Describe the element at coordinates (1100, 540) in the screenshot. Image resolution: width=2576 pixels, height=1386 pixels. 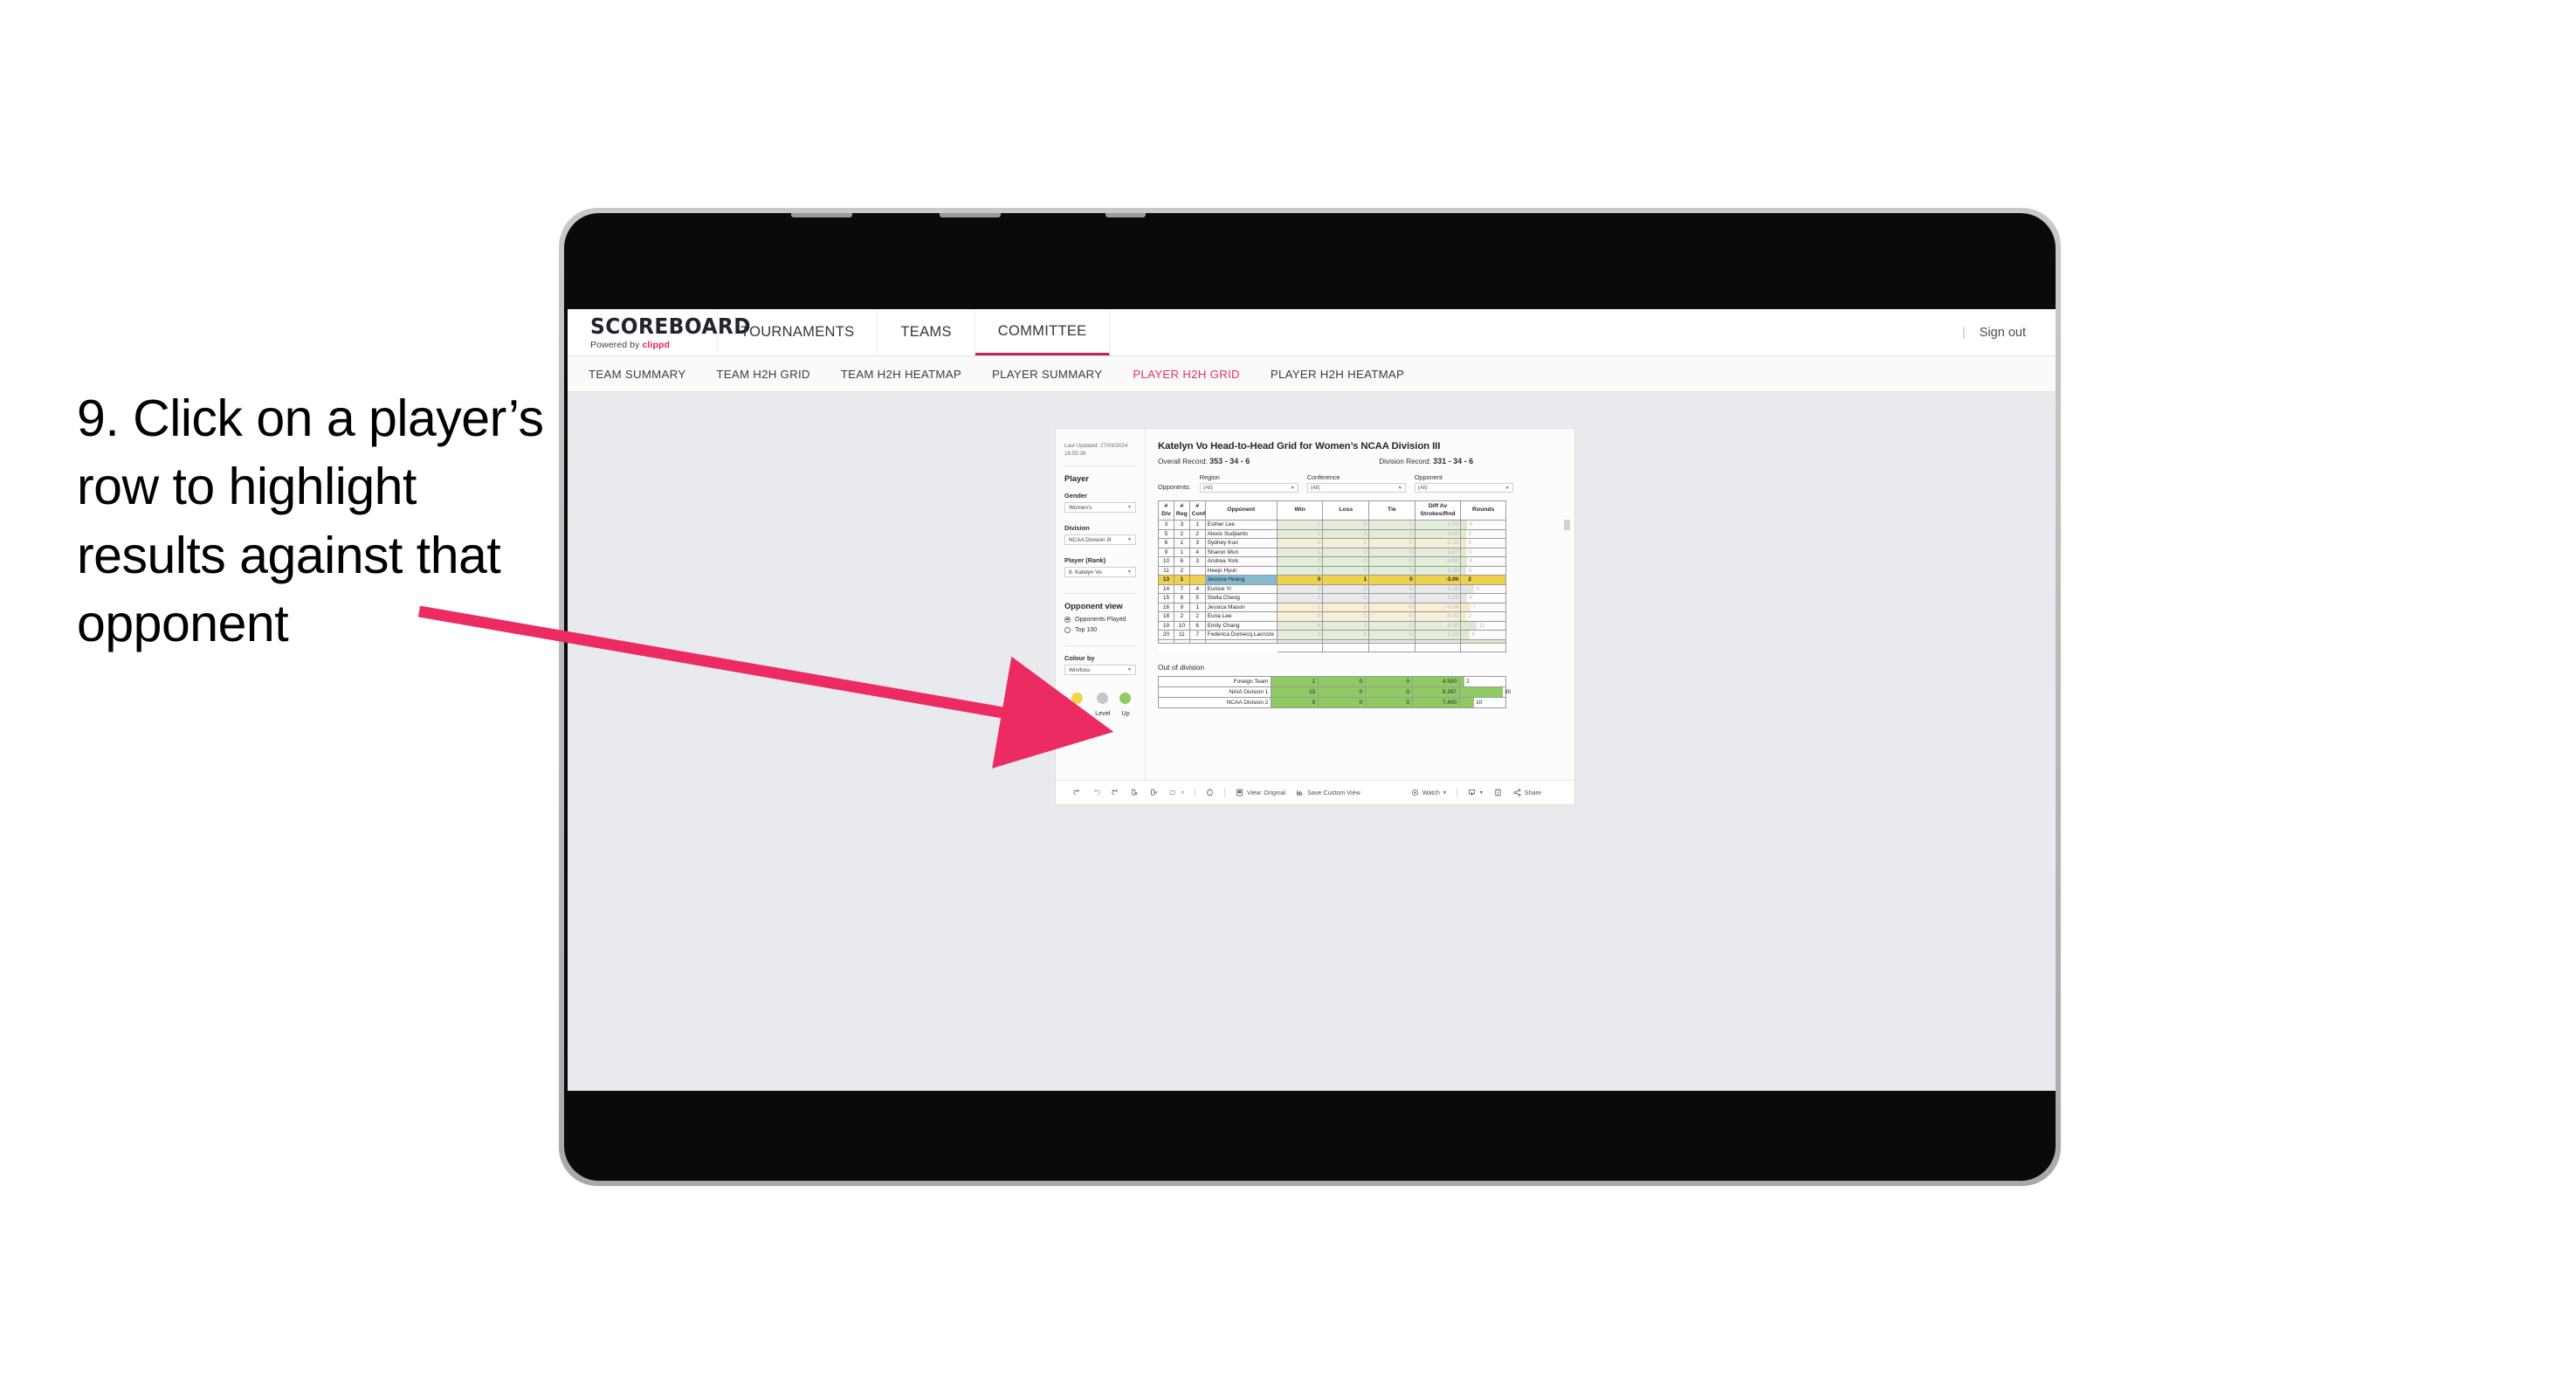
I see `division-select: NCAA Division III ▼` at that location.